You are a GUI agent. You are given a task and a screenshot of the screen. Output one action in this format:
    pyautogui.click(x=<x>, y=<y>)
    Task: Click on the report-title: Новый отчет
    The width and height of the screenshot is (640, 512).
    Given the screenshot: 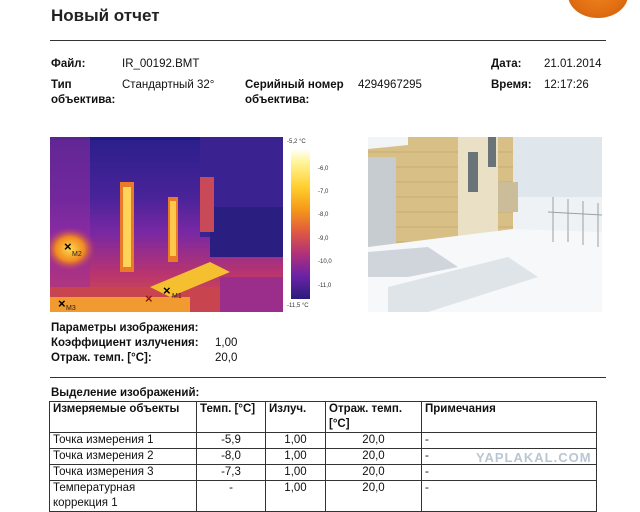 What is the action you would take?
    pyautogui.click(x=105, y=15)
    